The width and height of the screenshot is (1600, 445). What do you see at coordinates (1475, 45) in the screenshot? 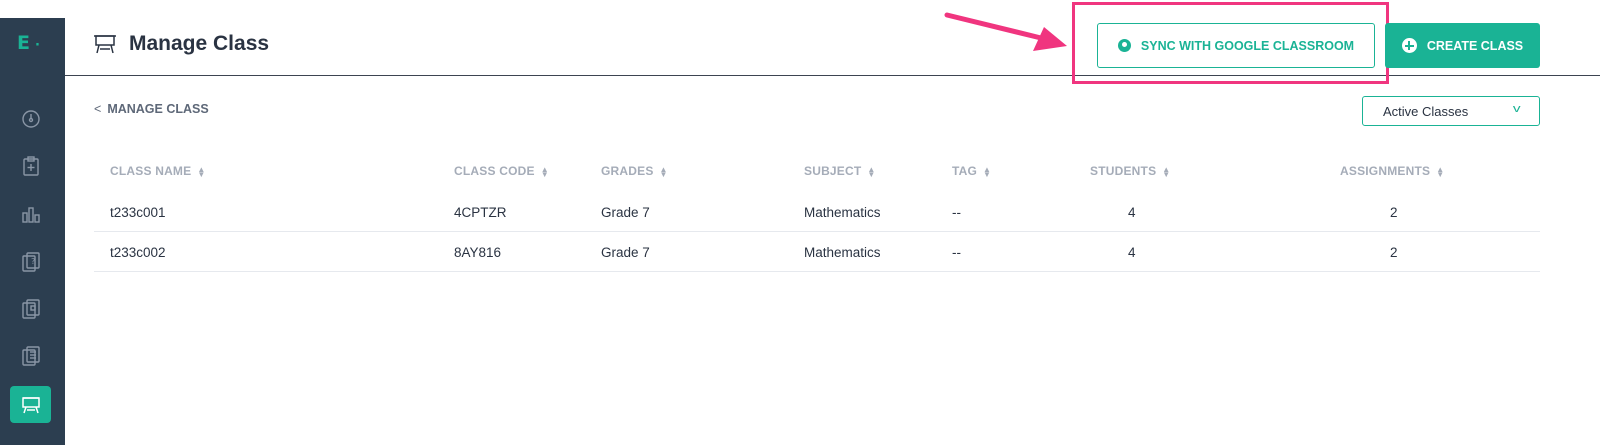
I see `create-button-label: CREATE CLASS` at bounding box center [1475, 45].